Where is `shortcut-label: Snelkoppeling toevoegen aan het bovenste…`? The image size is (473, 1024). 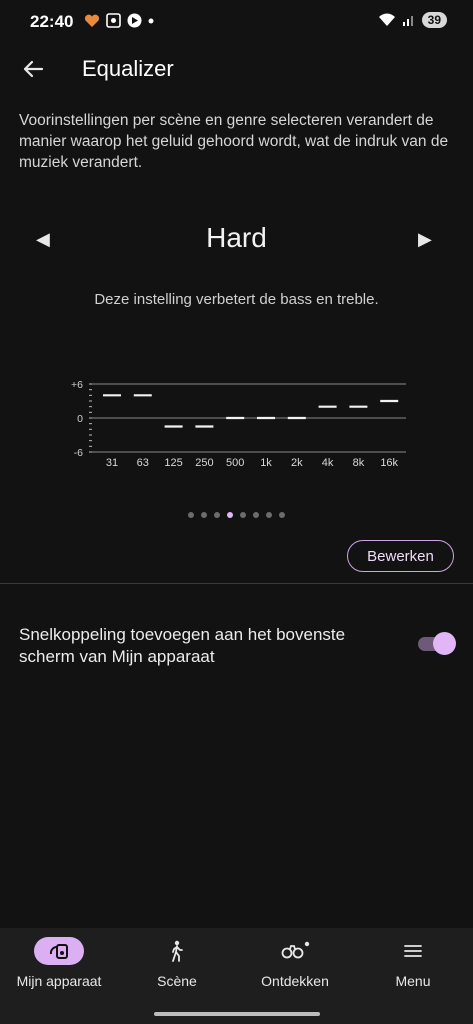
shortcut-label: Snelkoppeling toevoegen aan het bovenste… is located at coordinates (182, 645).